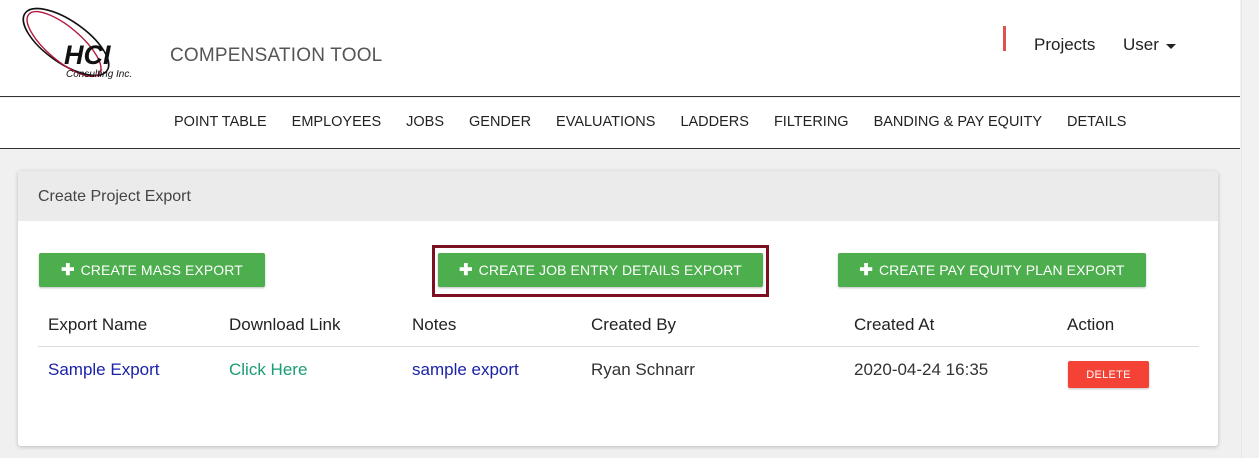  What do you see at coordinates (465, 370) in the screenshot?
I see `cell-notes-link: sample export` at bounding box center [465, 370].